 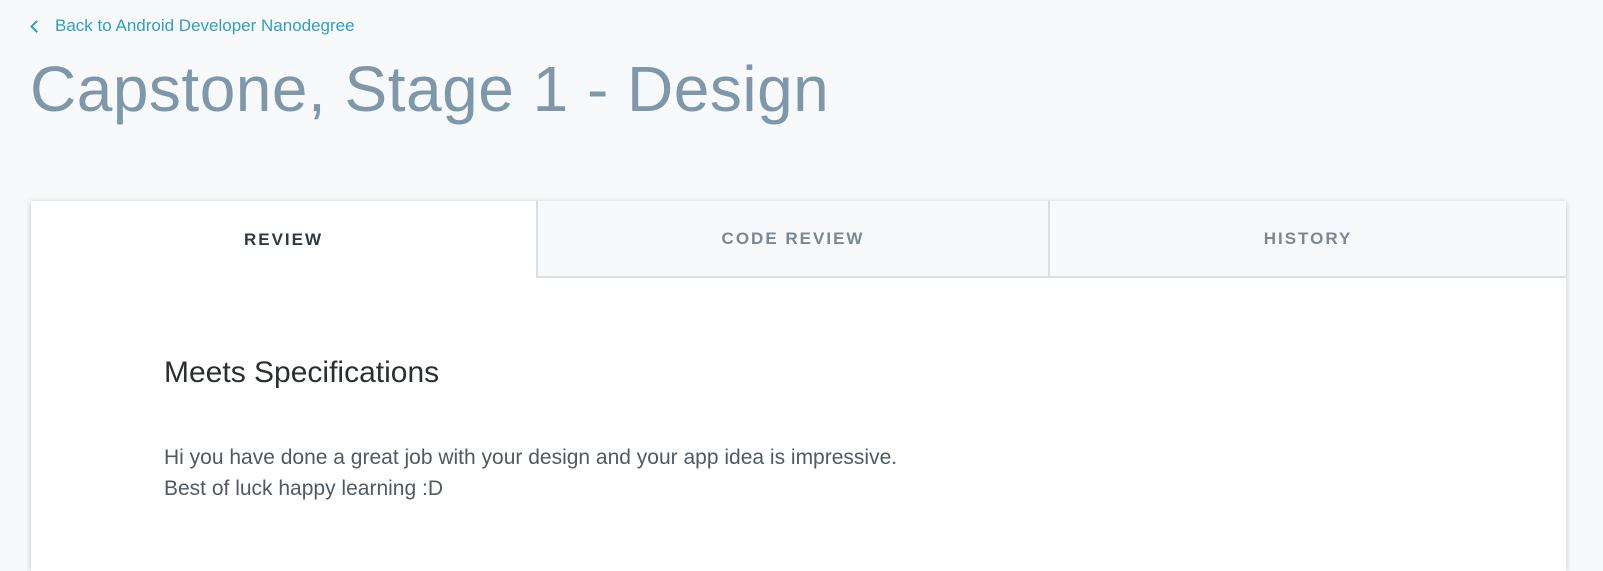 I want to click on page-title: Capstone, Stage 1 - Design, so click(x=430, y=89).